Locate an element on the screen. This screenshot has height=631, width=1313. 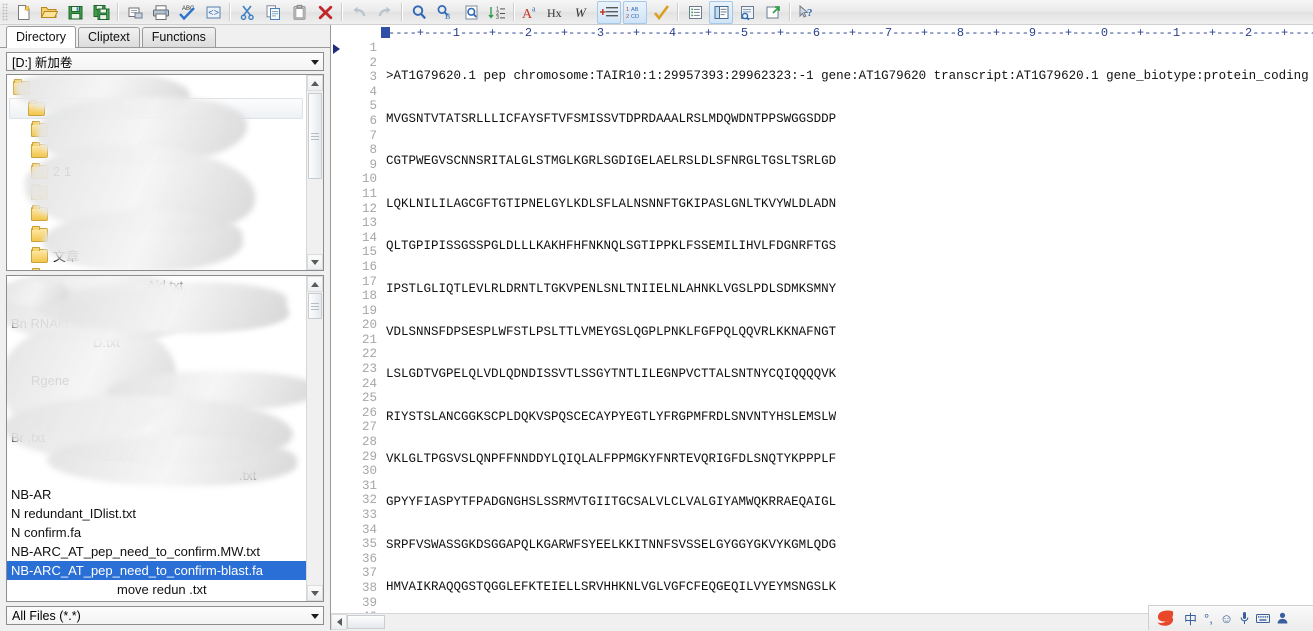
toolbar-grip is located at coordinates (5, 12).